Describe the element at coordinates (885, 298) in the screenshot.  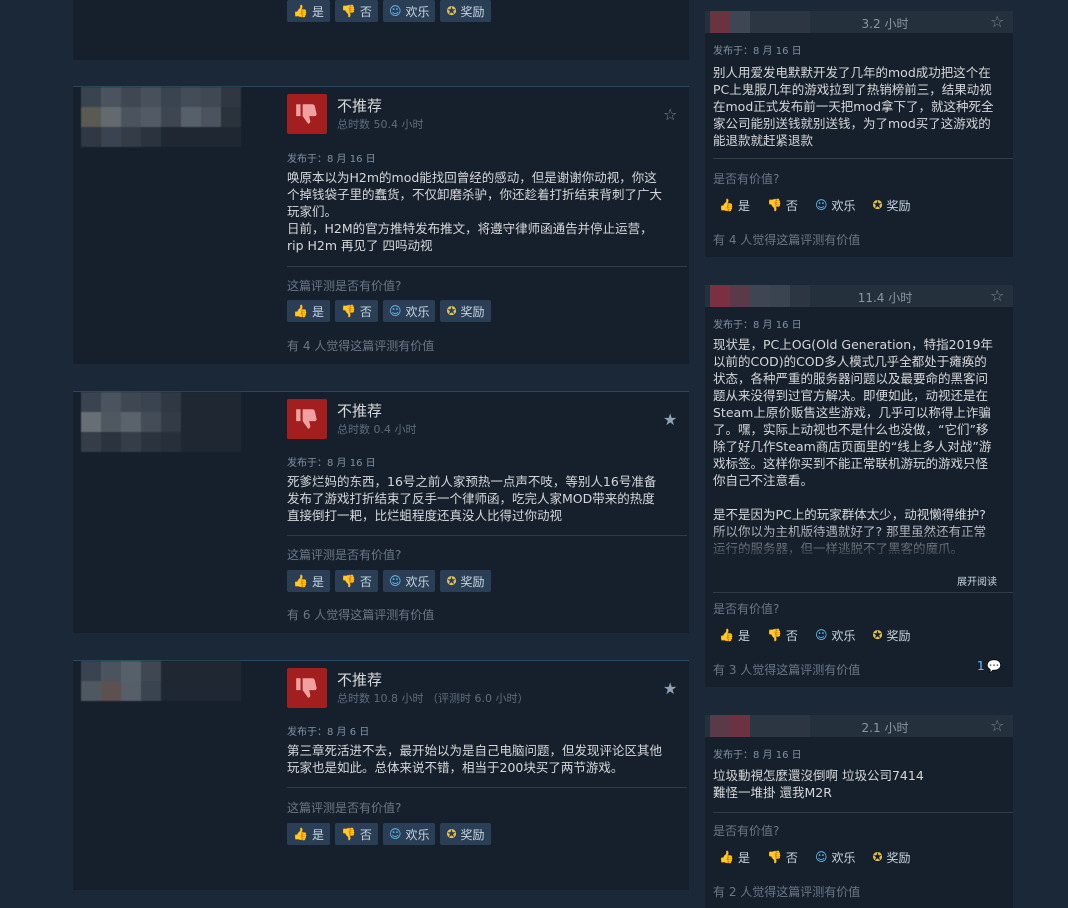
I see `review-hours: 11.4 小时` at that location.